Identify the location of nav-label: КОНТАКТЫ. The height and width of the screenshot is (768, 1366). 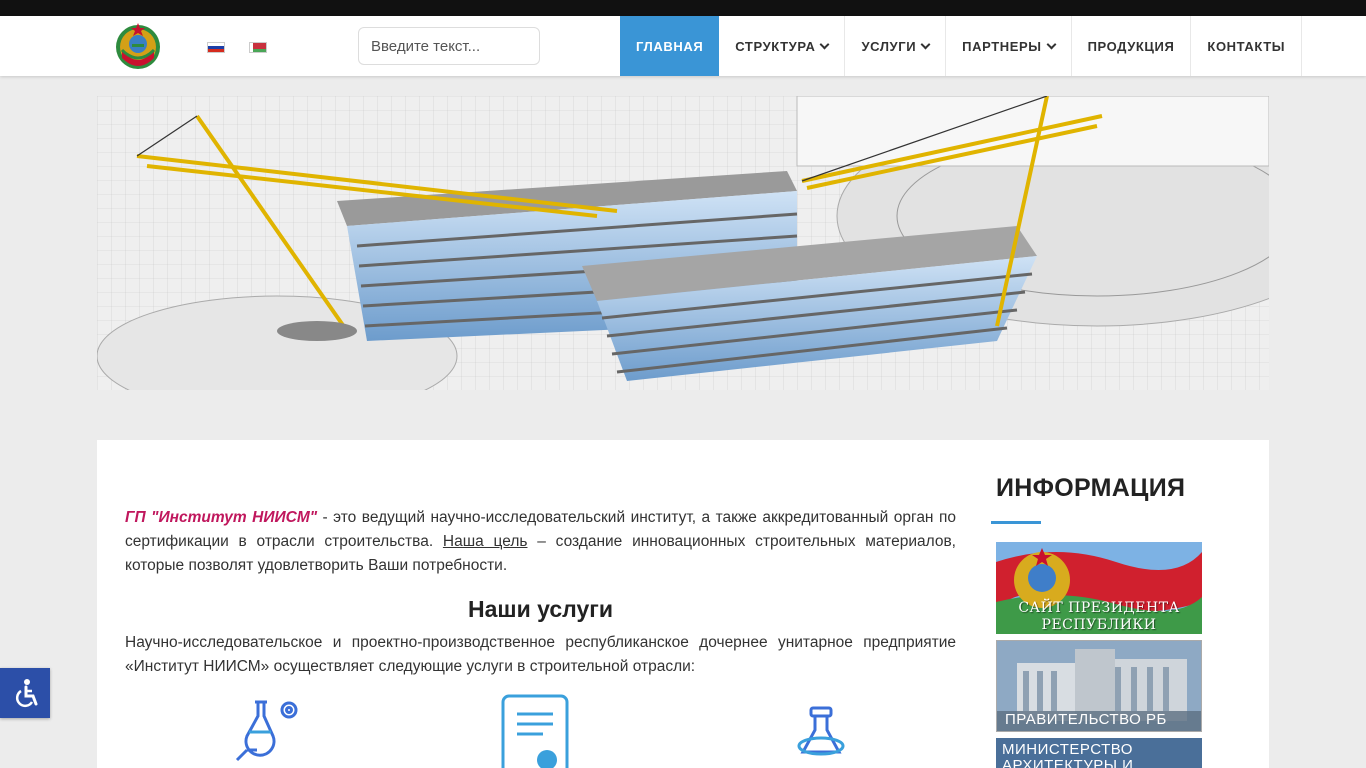
(1246, 46).